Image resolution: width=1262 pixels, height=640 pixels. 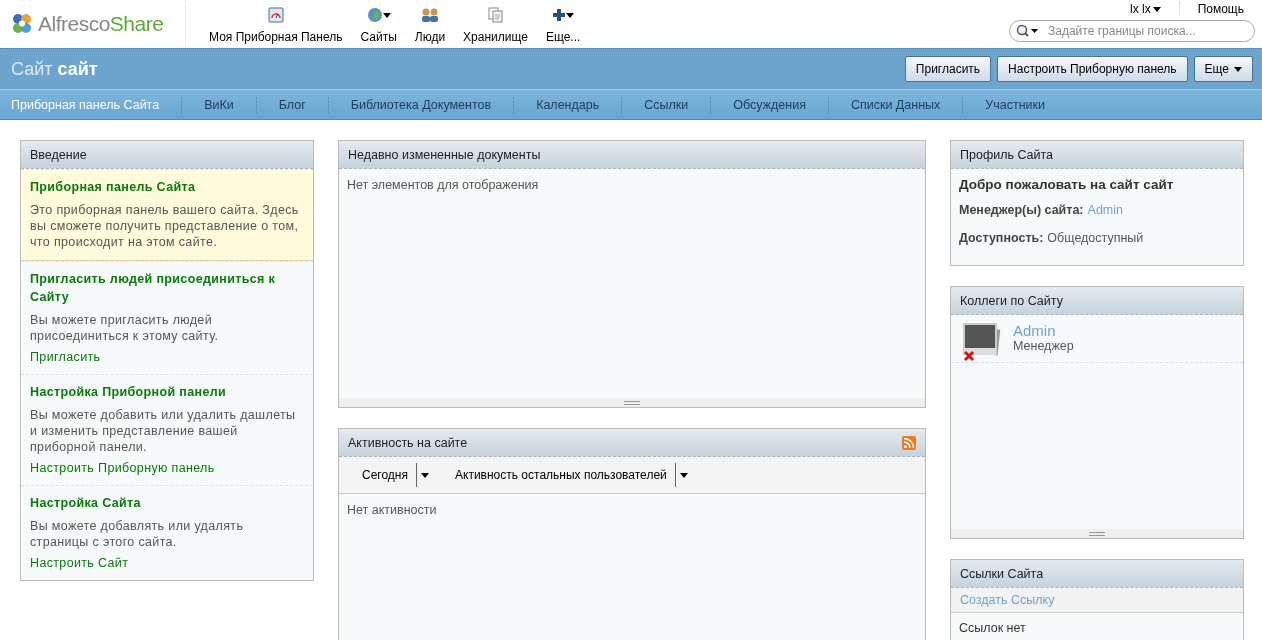 I want to click on dashlet-title: Активность на сайте, so click(x=408, y=442).